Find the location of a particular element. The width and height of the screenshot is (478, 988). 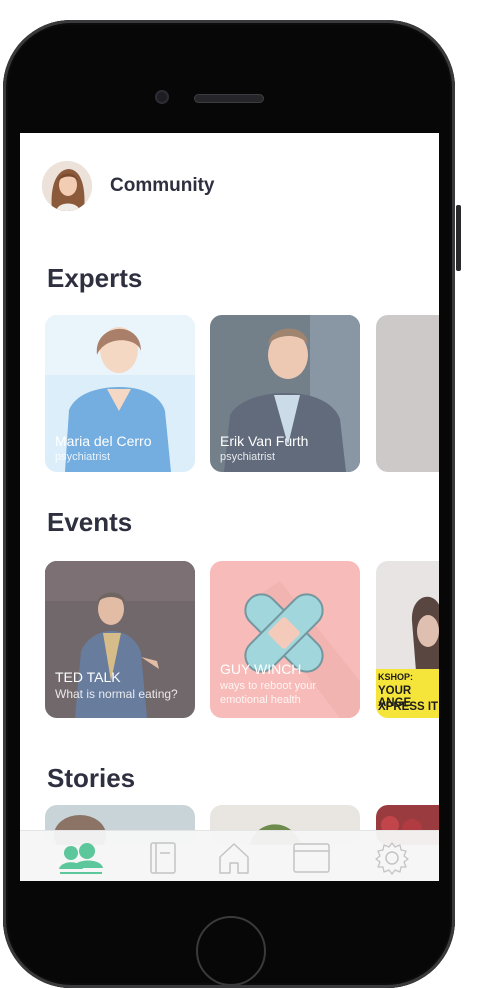

expert-name: Maria del Cerro is located at coordinates (103, 441).